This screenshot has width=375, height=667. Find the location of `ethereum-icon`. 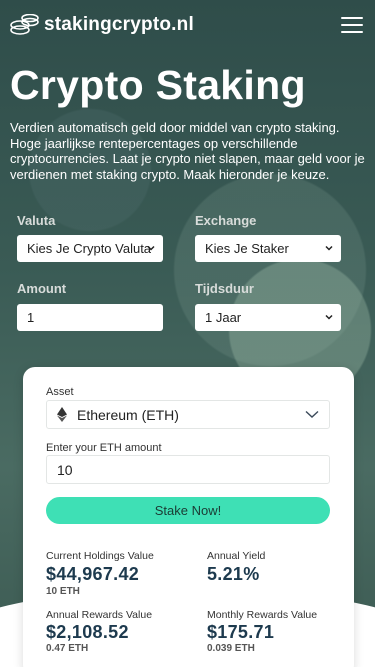

ethereum-icon is located at coordinates (62, 414).